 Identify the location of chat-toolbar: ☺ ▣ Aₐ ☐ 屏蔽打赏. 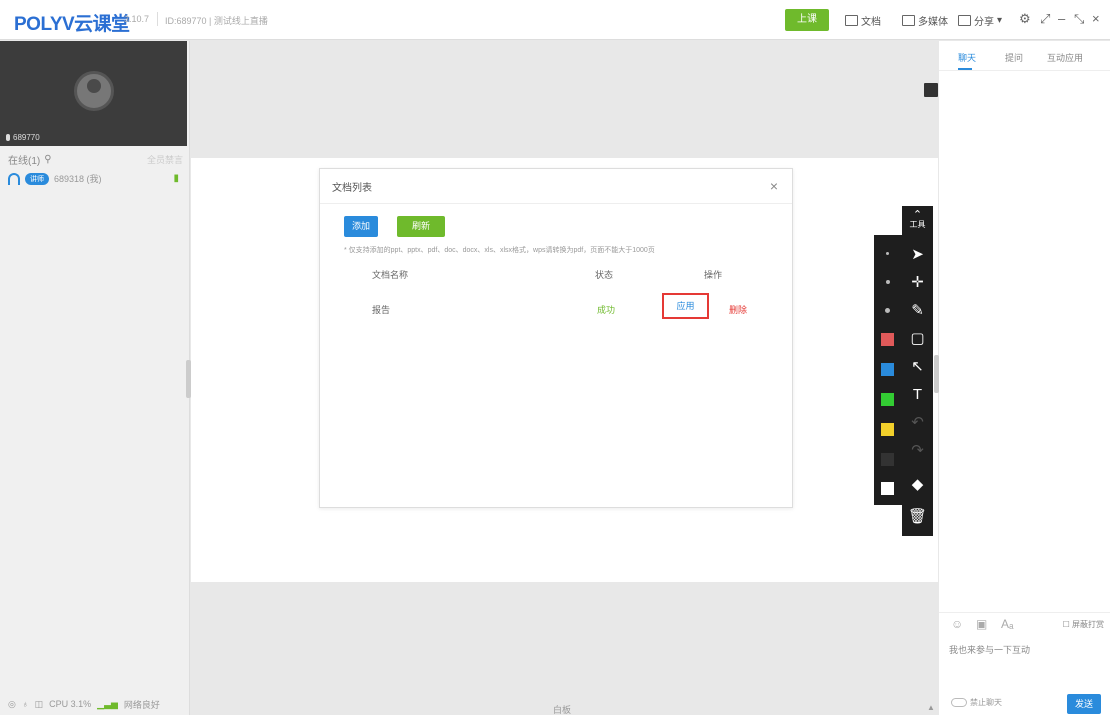
(1024, 624).